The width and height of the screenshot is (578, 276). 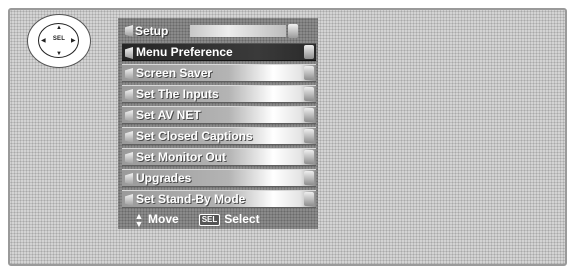 What do you see at coordinates (242, 219) in the screenshot?
I see `select-hint-label: Select` at bounding box center [242, 219].